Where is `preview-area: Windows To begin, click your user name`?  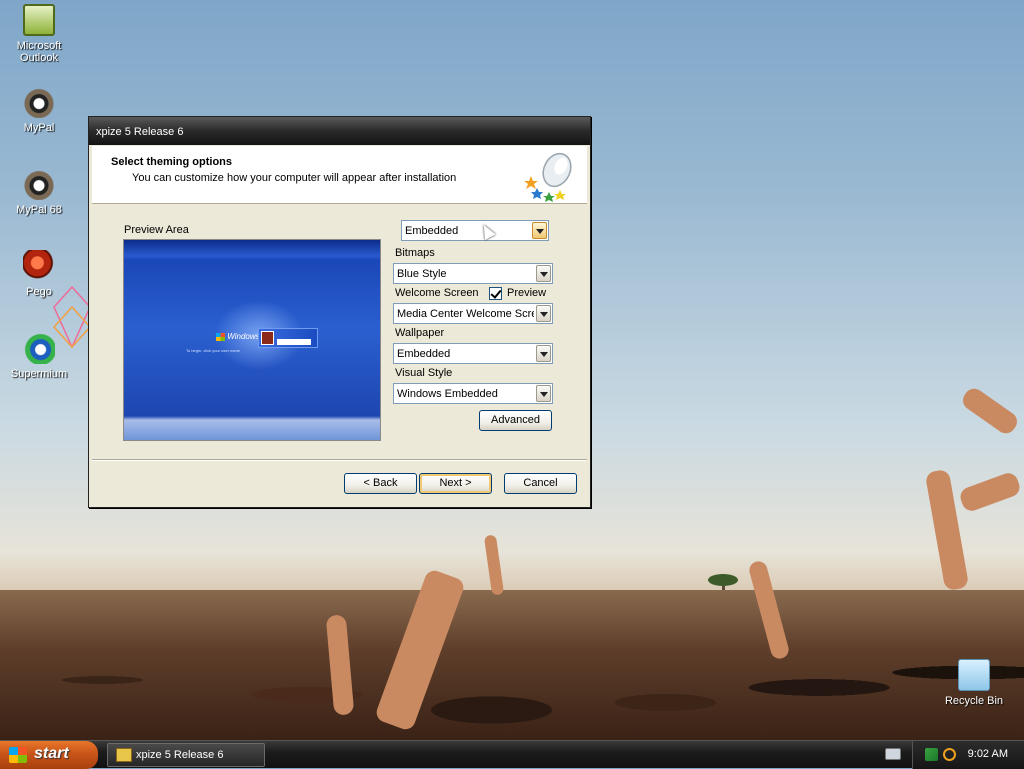
preview-area: Windows To begin, click your user name is located at coordinates (252, 340).